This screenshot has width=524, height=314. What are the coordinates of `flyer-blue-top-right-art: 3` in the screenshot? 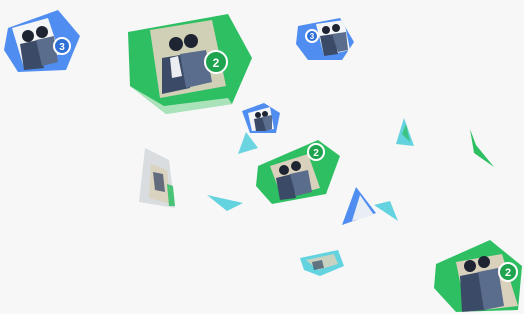 It's located at (325, 39).